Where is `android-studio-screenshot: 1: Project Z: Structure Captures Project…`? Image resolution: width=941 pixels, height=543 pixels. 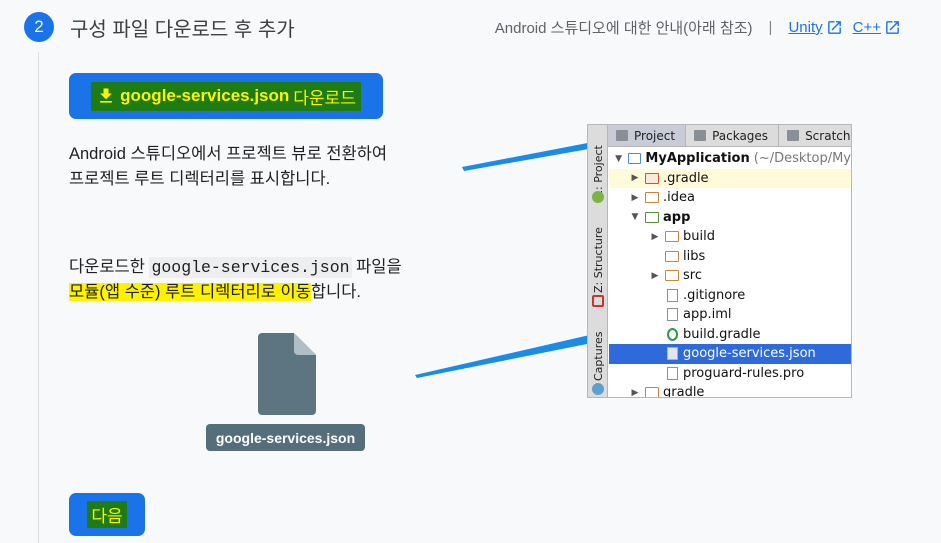 android-studio-screenshot: 1: Project Z: Structure Captures Project… is located at coordinates (719, 261).